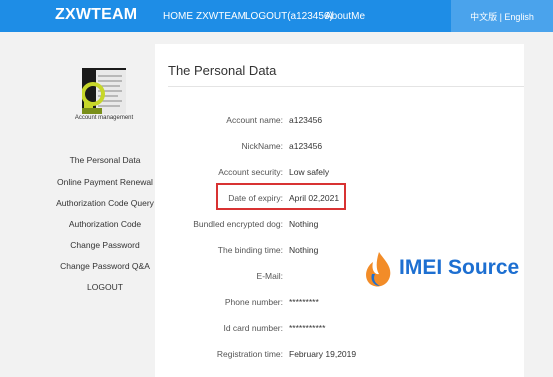  Describe the element at coordinates (221, 16) in the screenshot. I see `nav-zxwteam: ZXWTEAM` at that location.